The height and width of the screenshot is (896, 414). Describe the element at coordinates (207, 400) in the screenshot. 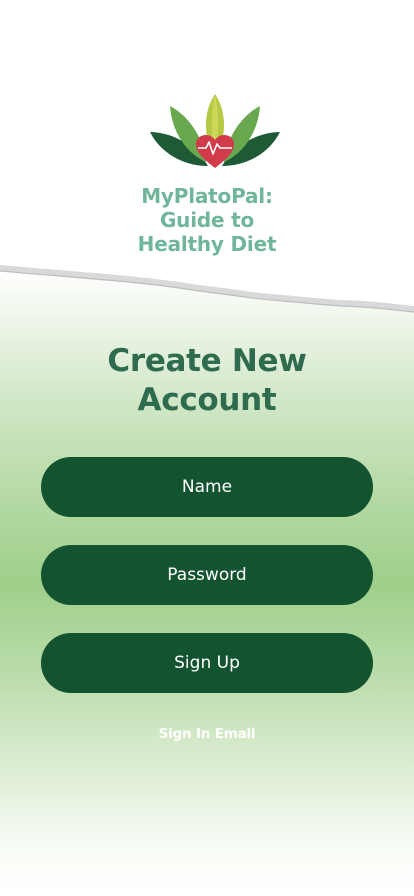

I see `page-heading-line: Account` at that location.